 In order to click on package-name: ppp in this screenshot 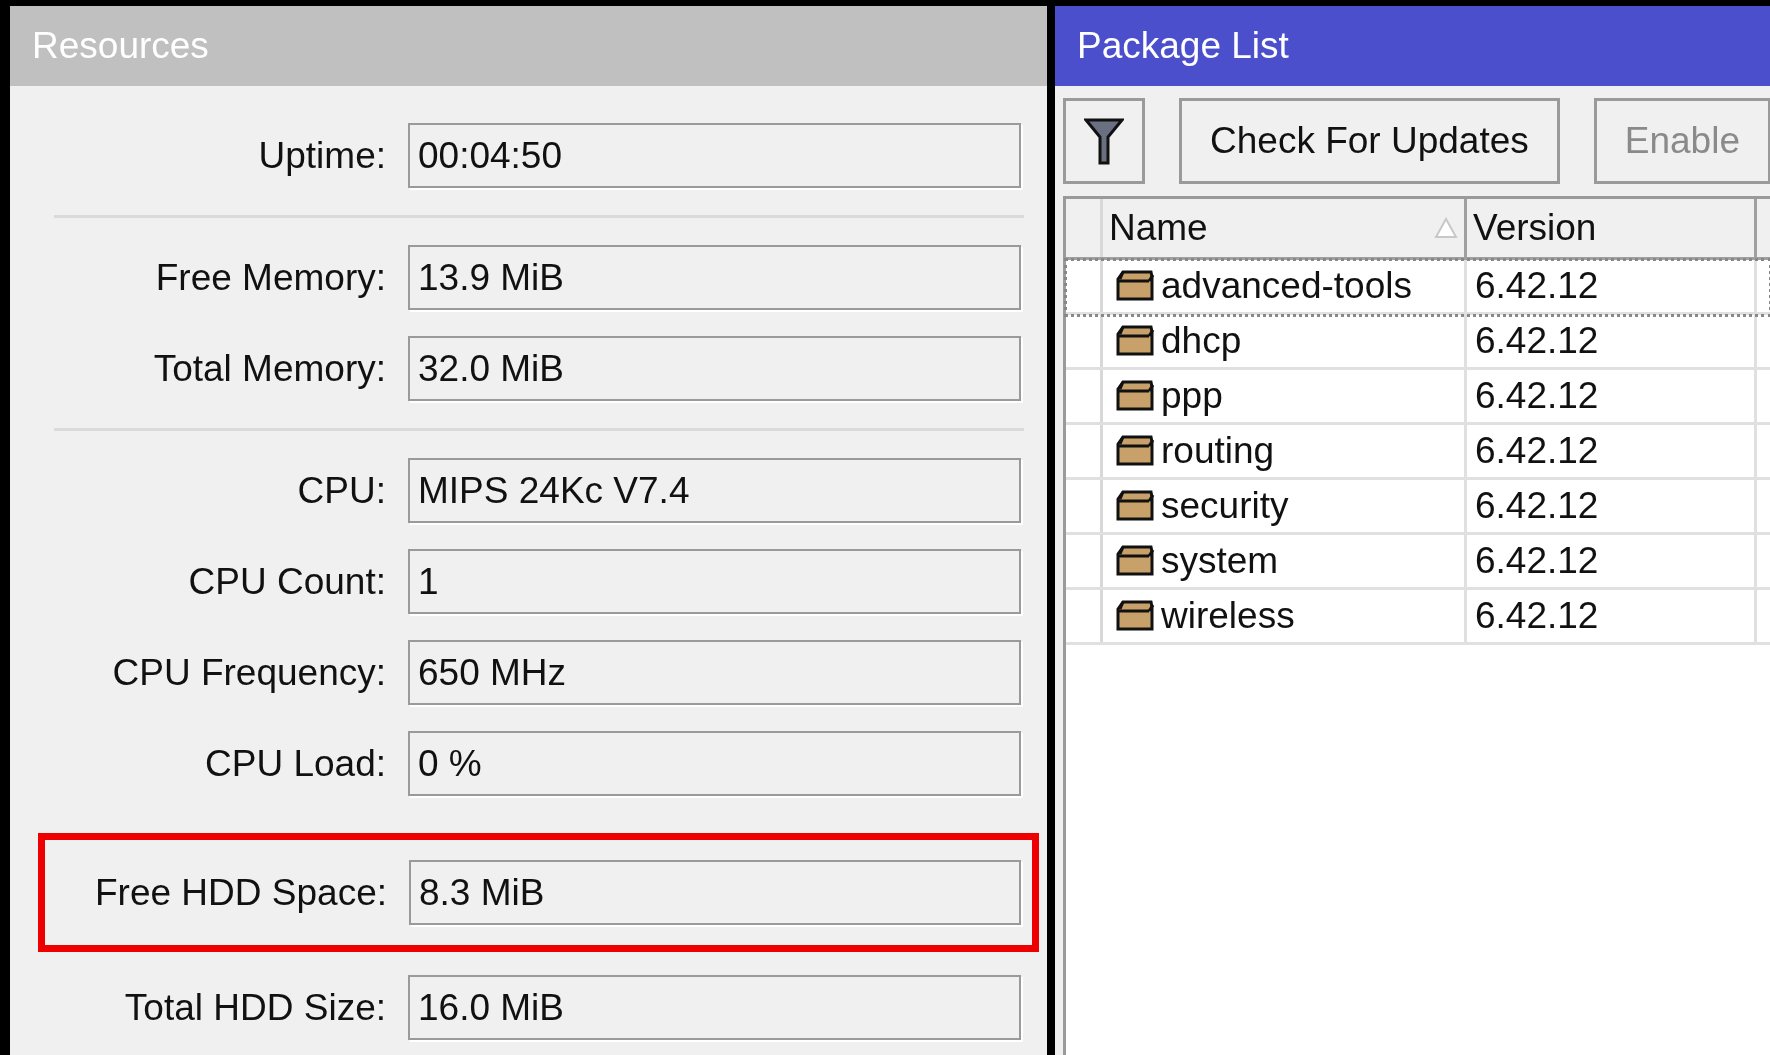, I will do `click(1192, 396)`.